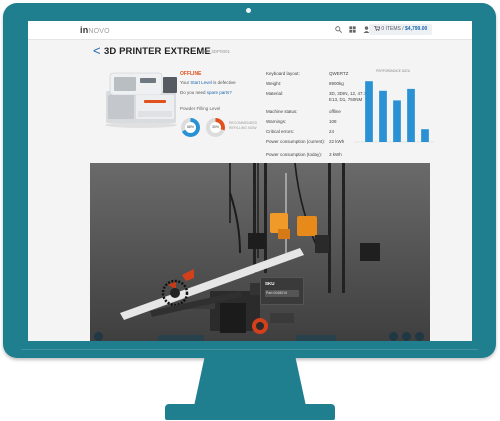  What do you see at coordinates (335, 111) in the screenshot?
I see `spec-value: offline` at bounding box center [335, 111].